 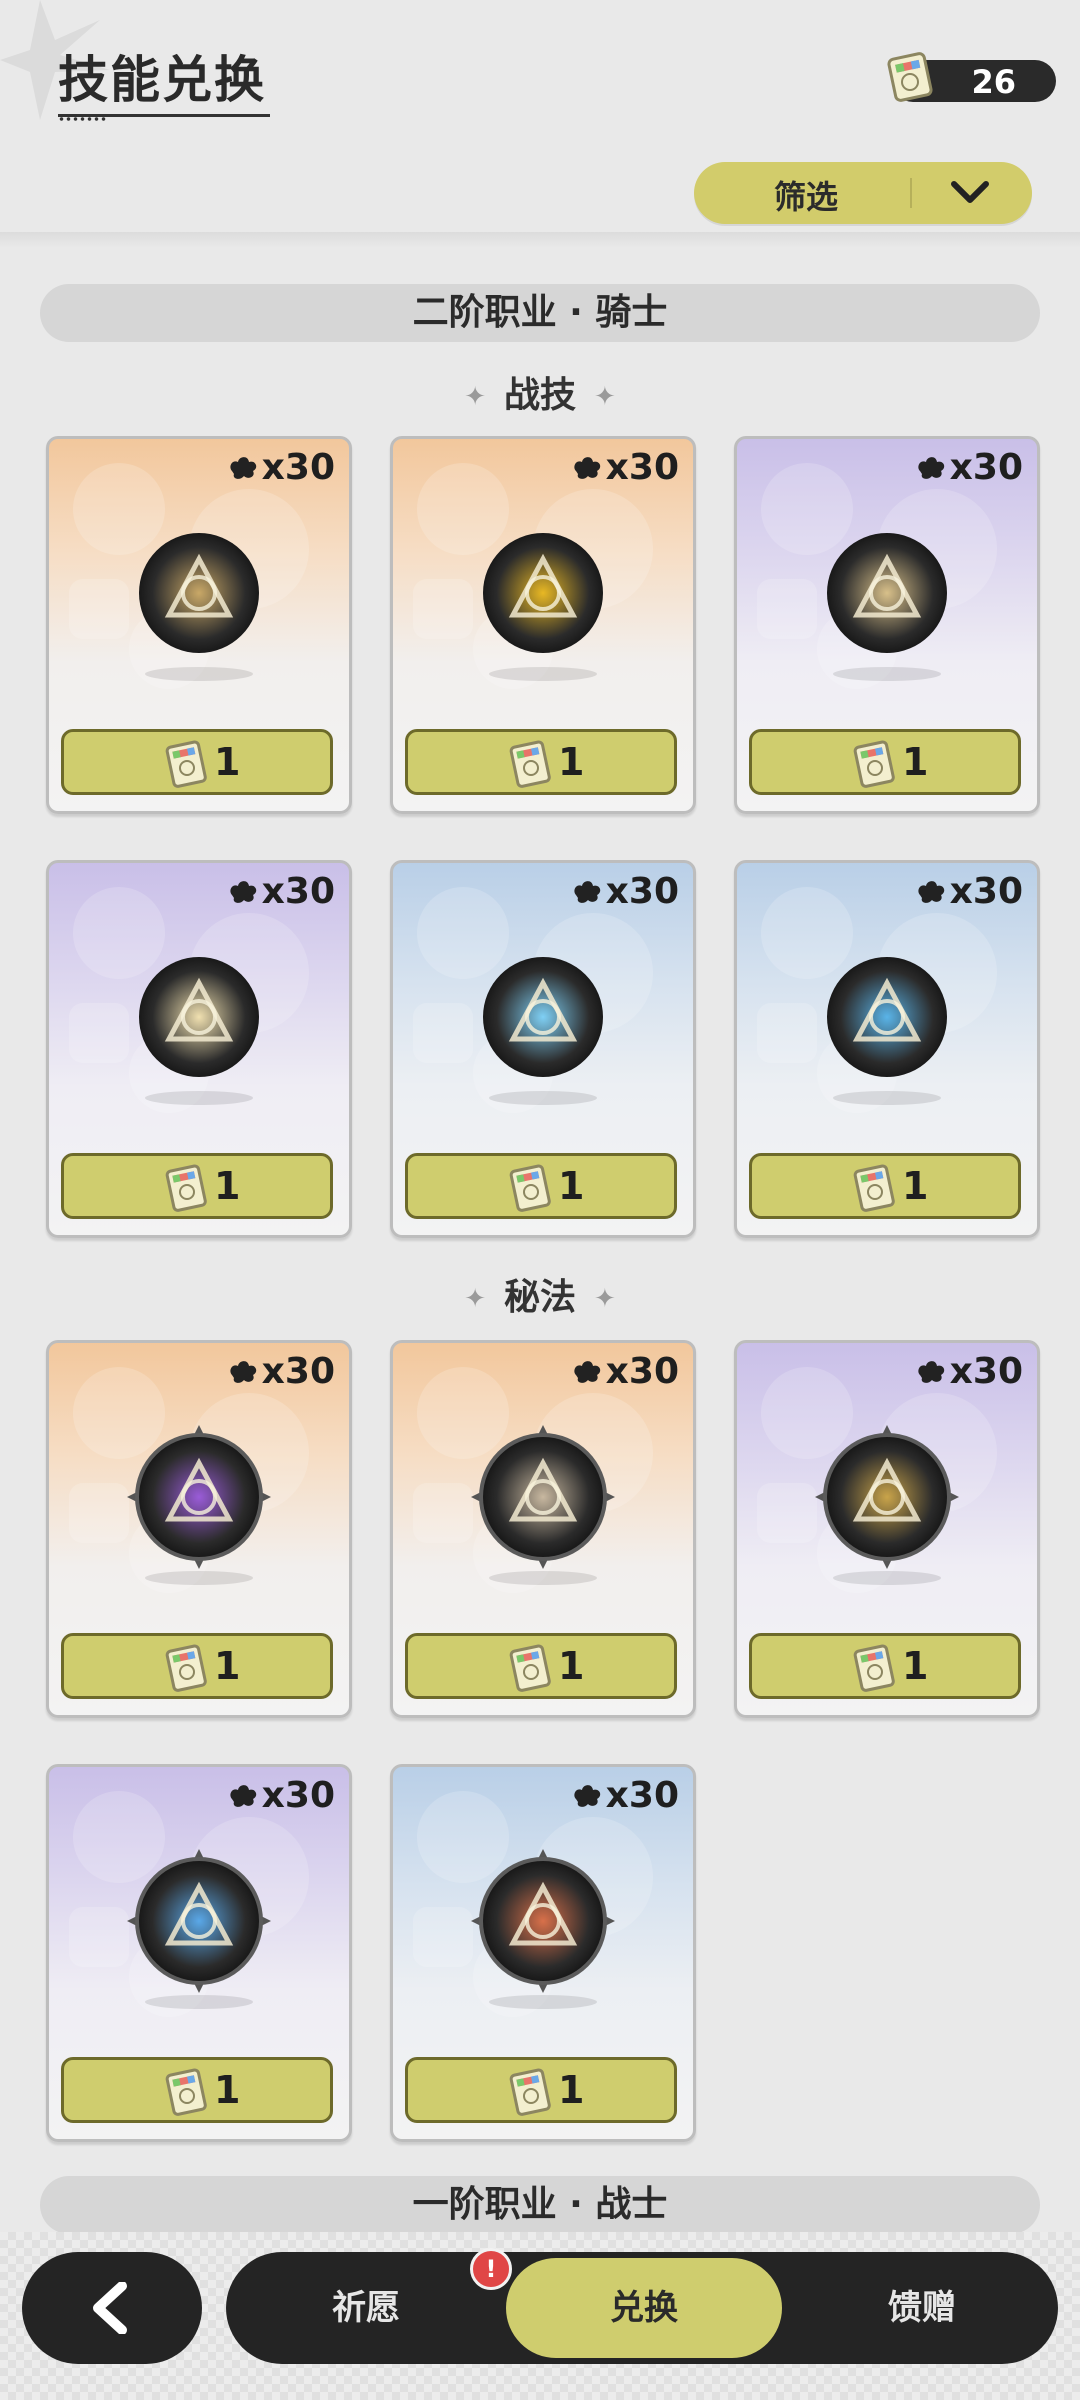 What do you see at coordinates (539, 395) in the screenshot?
I see `group-title-label: 战技` at bounding box center [539, 395].